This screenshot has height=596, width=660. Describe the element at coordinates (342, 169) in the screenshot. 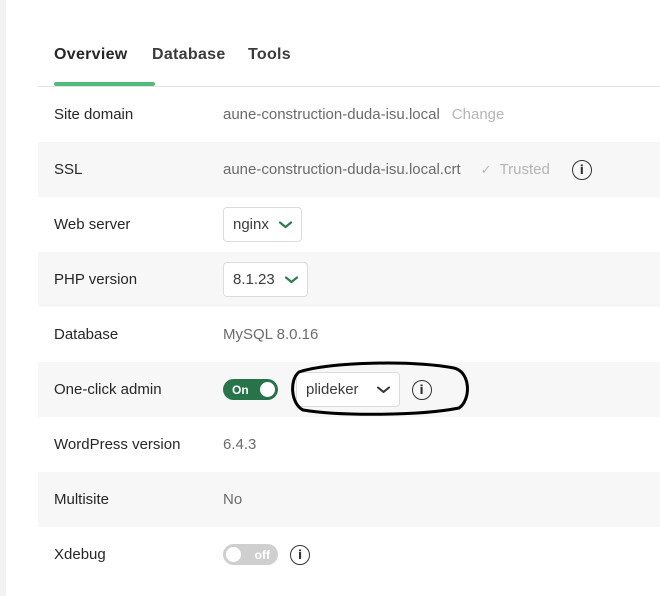

I see `ssl-certificate-value: aune-construction-duda-isu.local.crt` at that location.